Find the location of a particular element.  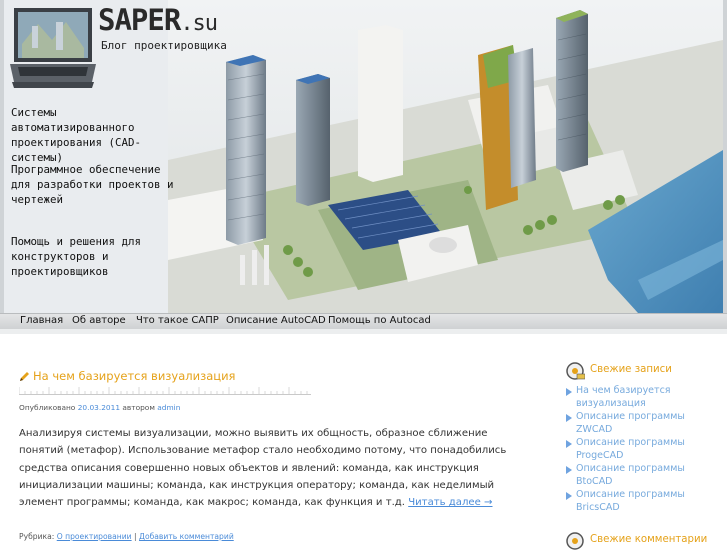

site-tagline: Блог проектировщика is located at coordinates (164, 45).